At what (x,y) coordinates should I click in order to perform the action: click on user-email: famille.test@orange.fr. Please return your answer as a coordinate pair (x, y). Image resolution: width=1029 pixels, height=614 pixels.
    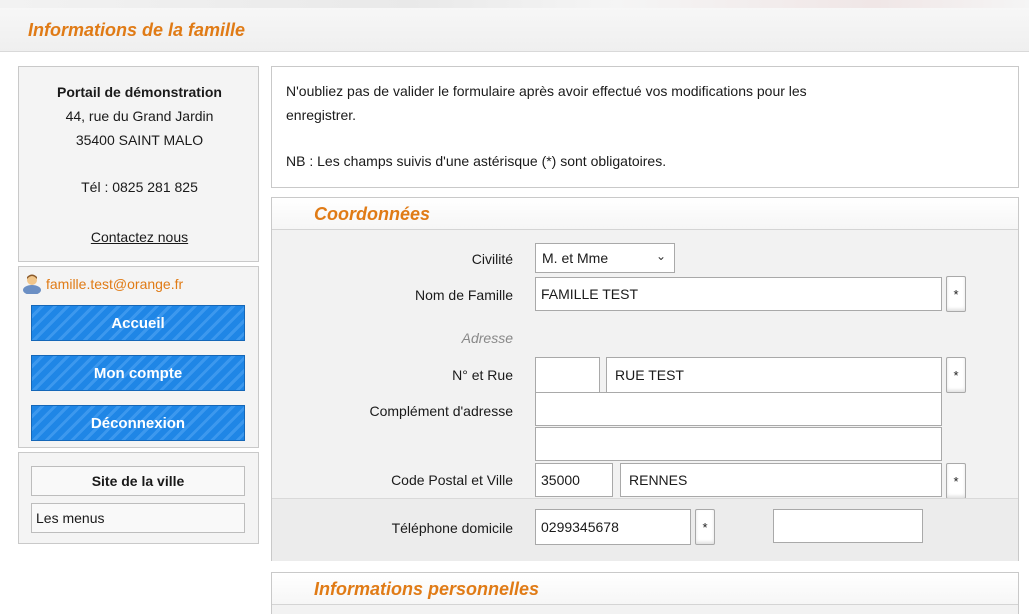
    Looking at the image, I should click on (115, 284).